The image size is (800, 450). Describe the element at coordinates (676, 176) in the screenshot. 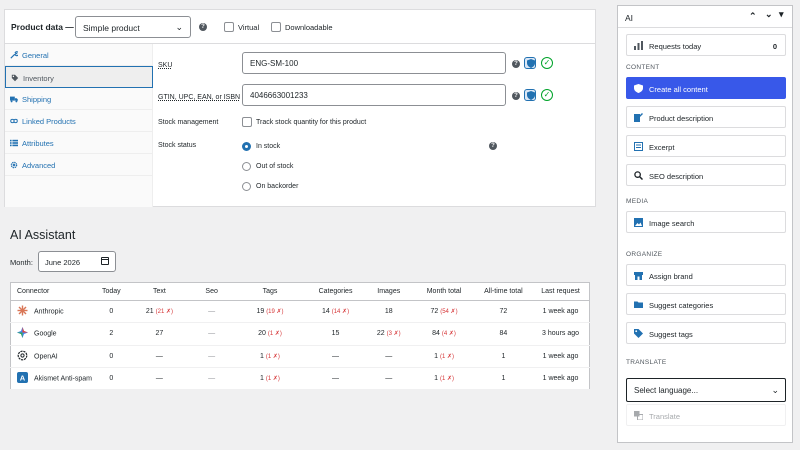

I see `button-label: SEO description` at that location.